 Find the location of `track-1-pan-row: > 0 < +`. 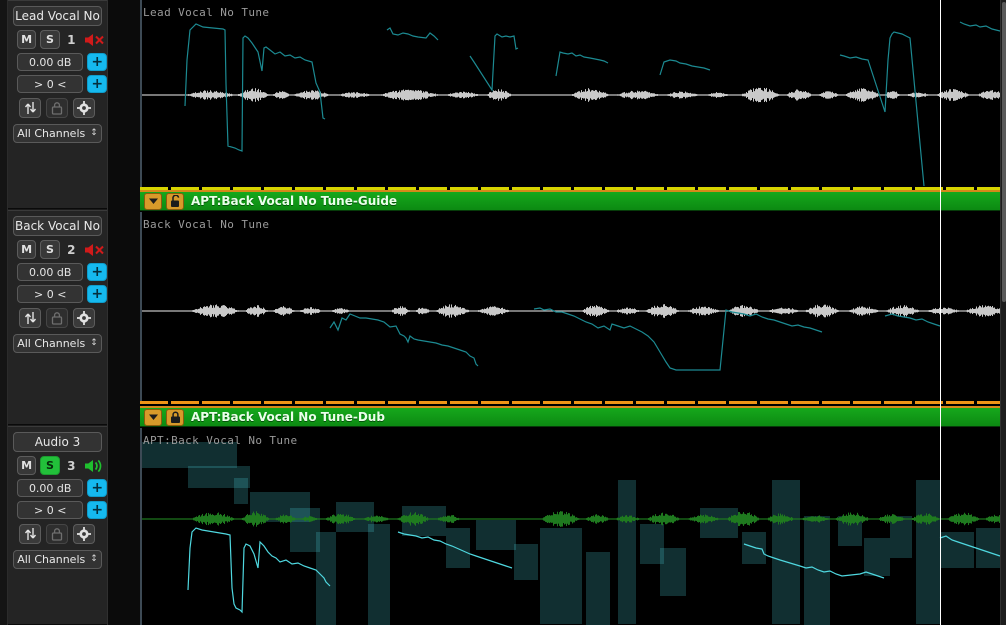

track-1-pan-row: > 0 < + is located at coordinates (62, 84).